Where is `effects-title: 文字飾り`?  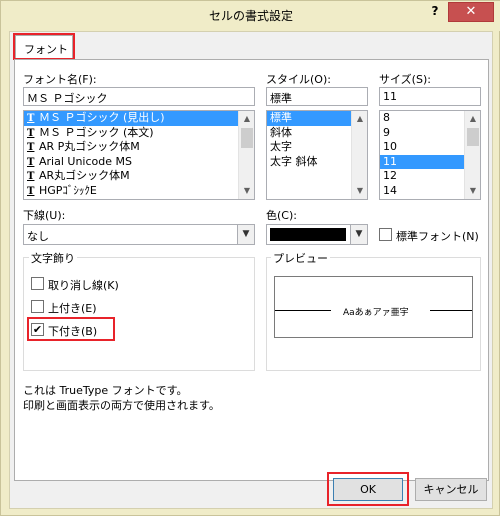
effects-title: 文字飾り is located at coordinates (53, 258).